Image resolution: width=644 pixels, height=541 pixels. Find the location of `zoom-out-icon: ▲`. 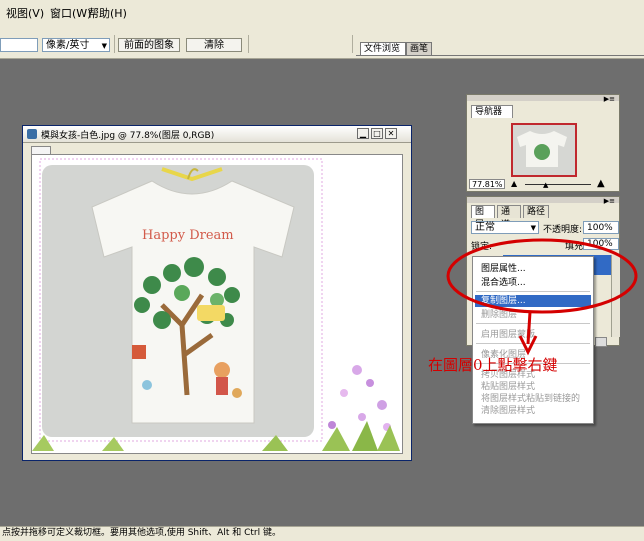

zoom-out-icon: ▲ is located at coordinates (514, 183).